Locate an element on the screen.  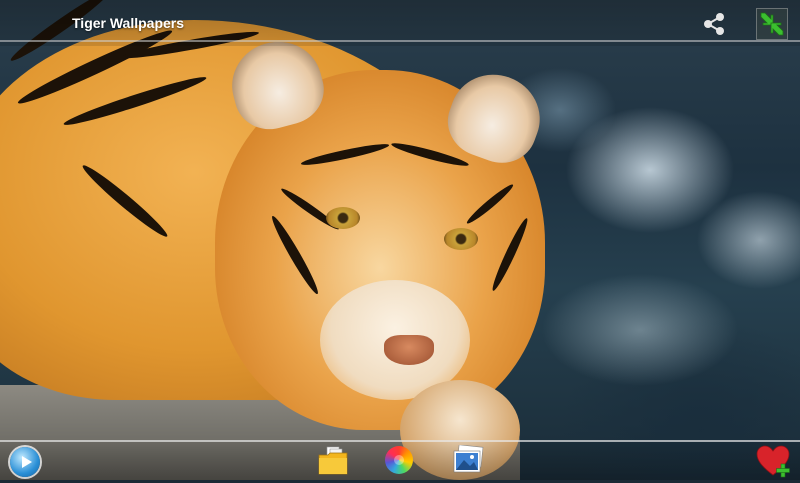
color-wheel-button is located at coordinates (399, 460).